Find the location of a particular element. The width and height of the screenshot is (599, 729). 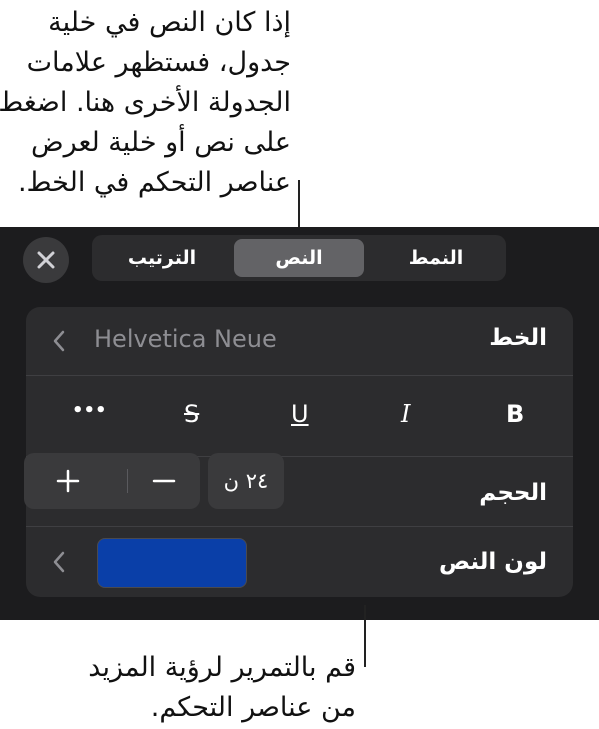

increase-size-button is located at coordinates (68, 481).